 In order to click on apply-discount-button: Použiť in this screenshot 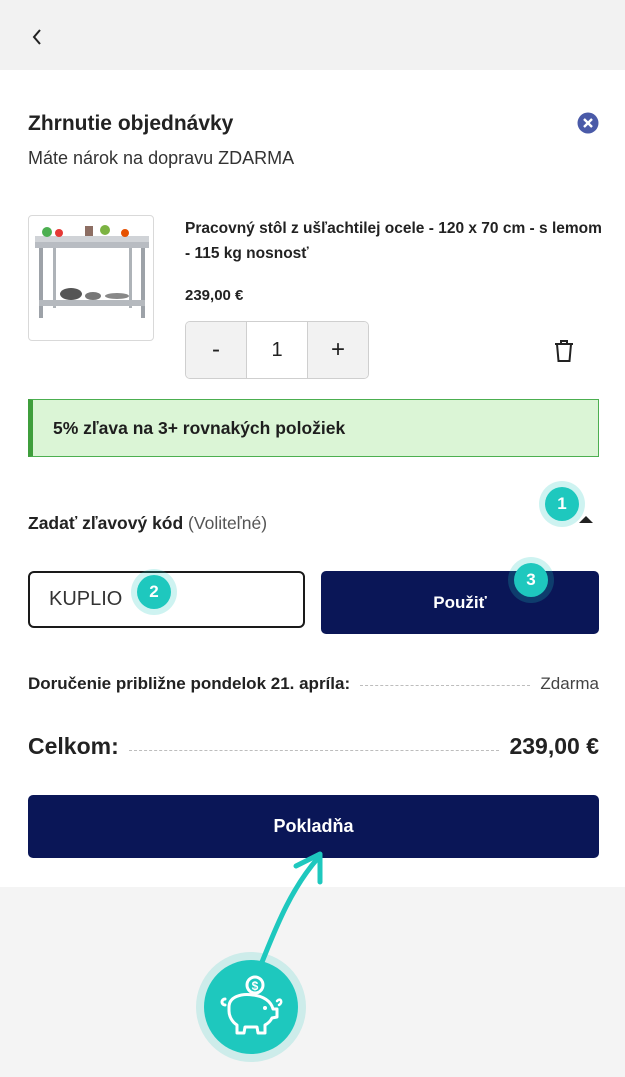, I will do `click(460, 602)`.